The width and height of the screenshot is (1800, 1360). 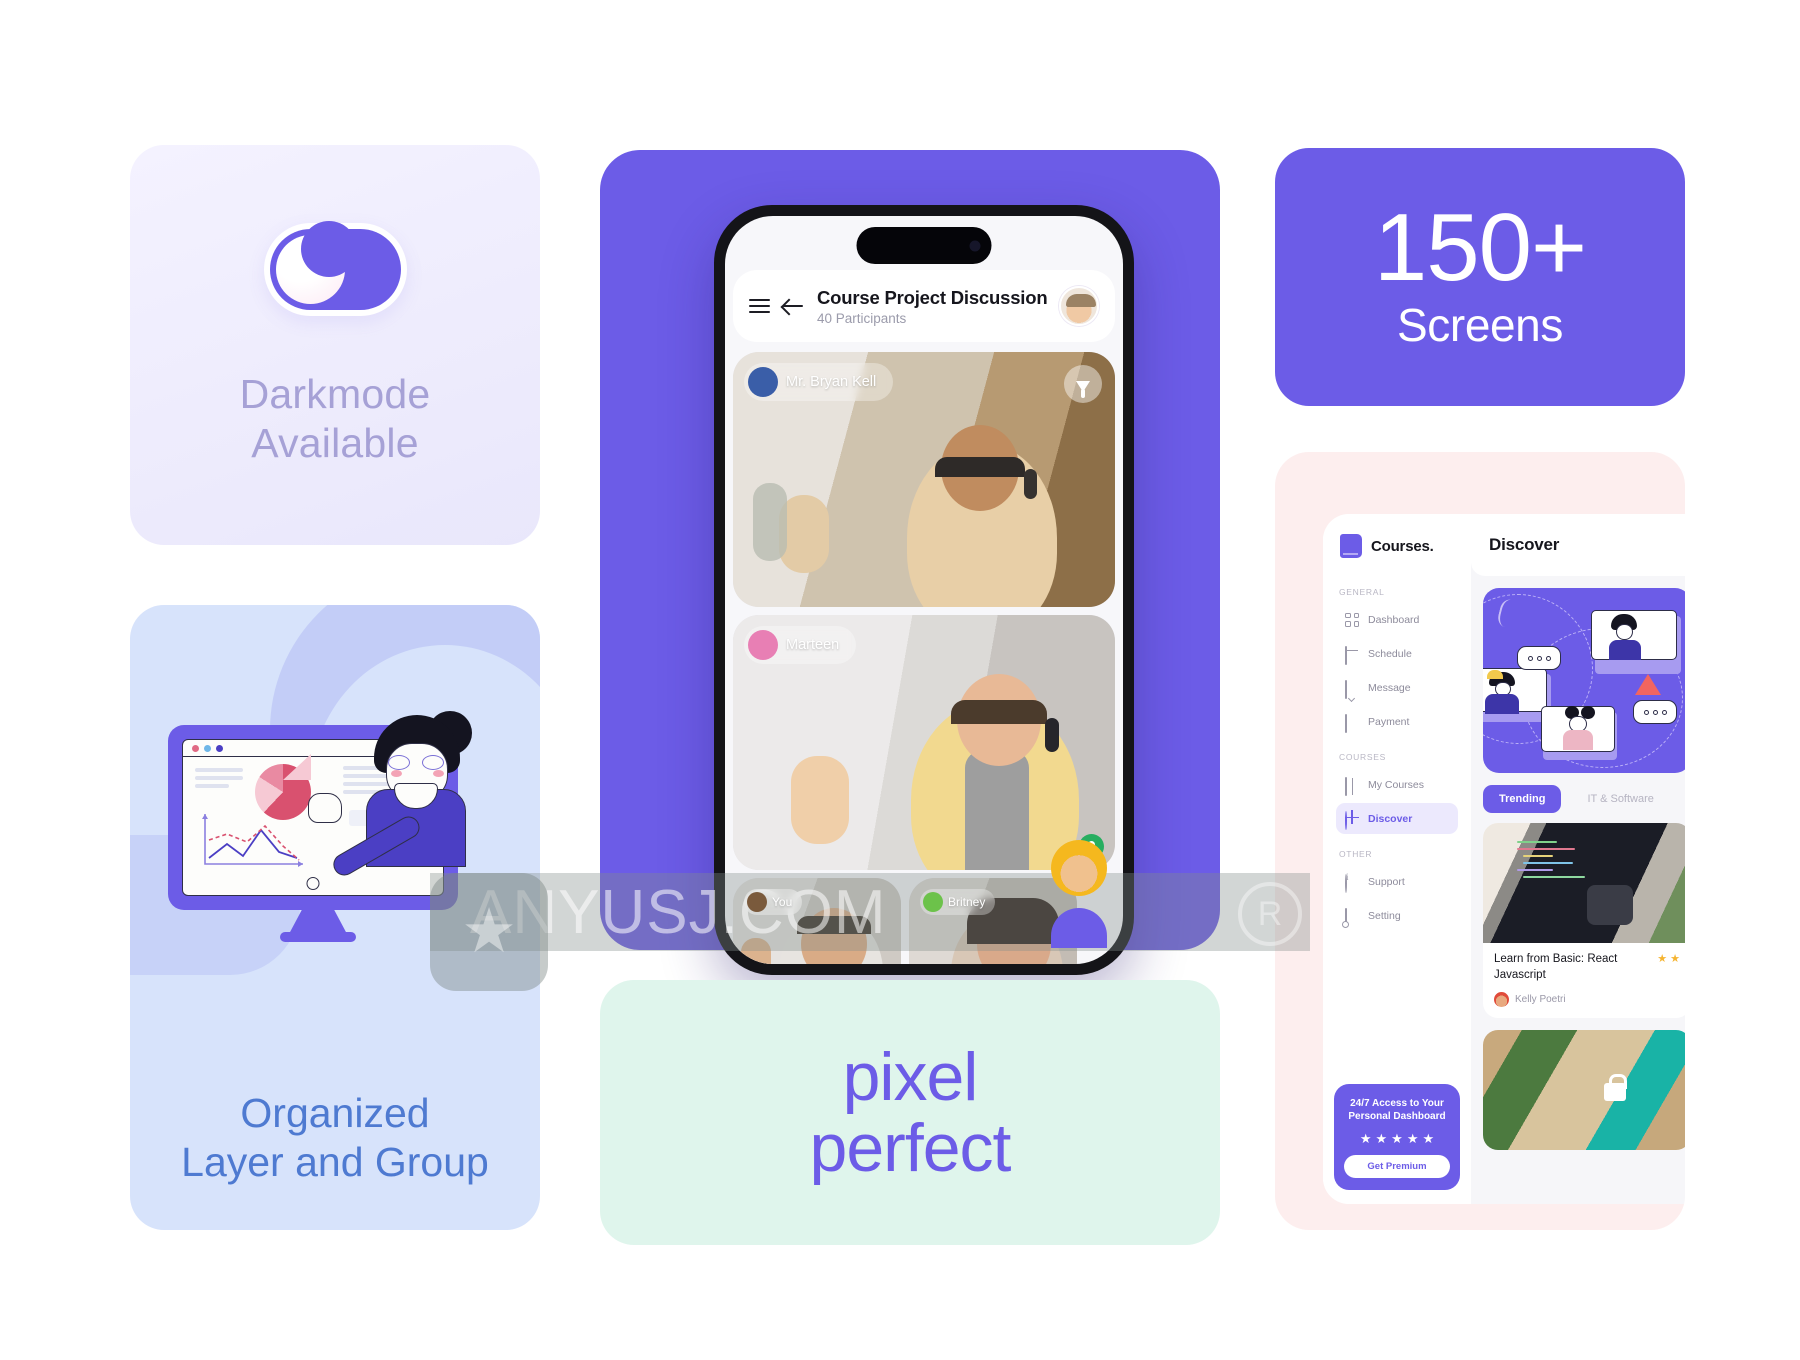 I want to click on hamburger-menu-icon, so click(x=759, y=306).